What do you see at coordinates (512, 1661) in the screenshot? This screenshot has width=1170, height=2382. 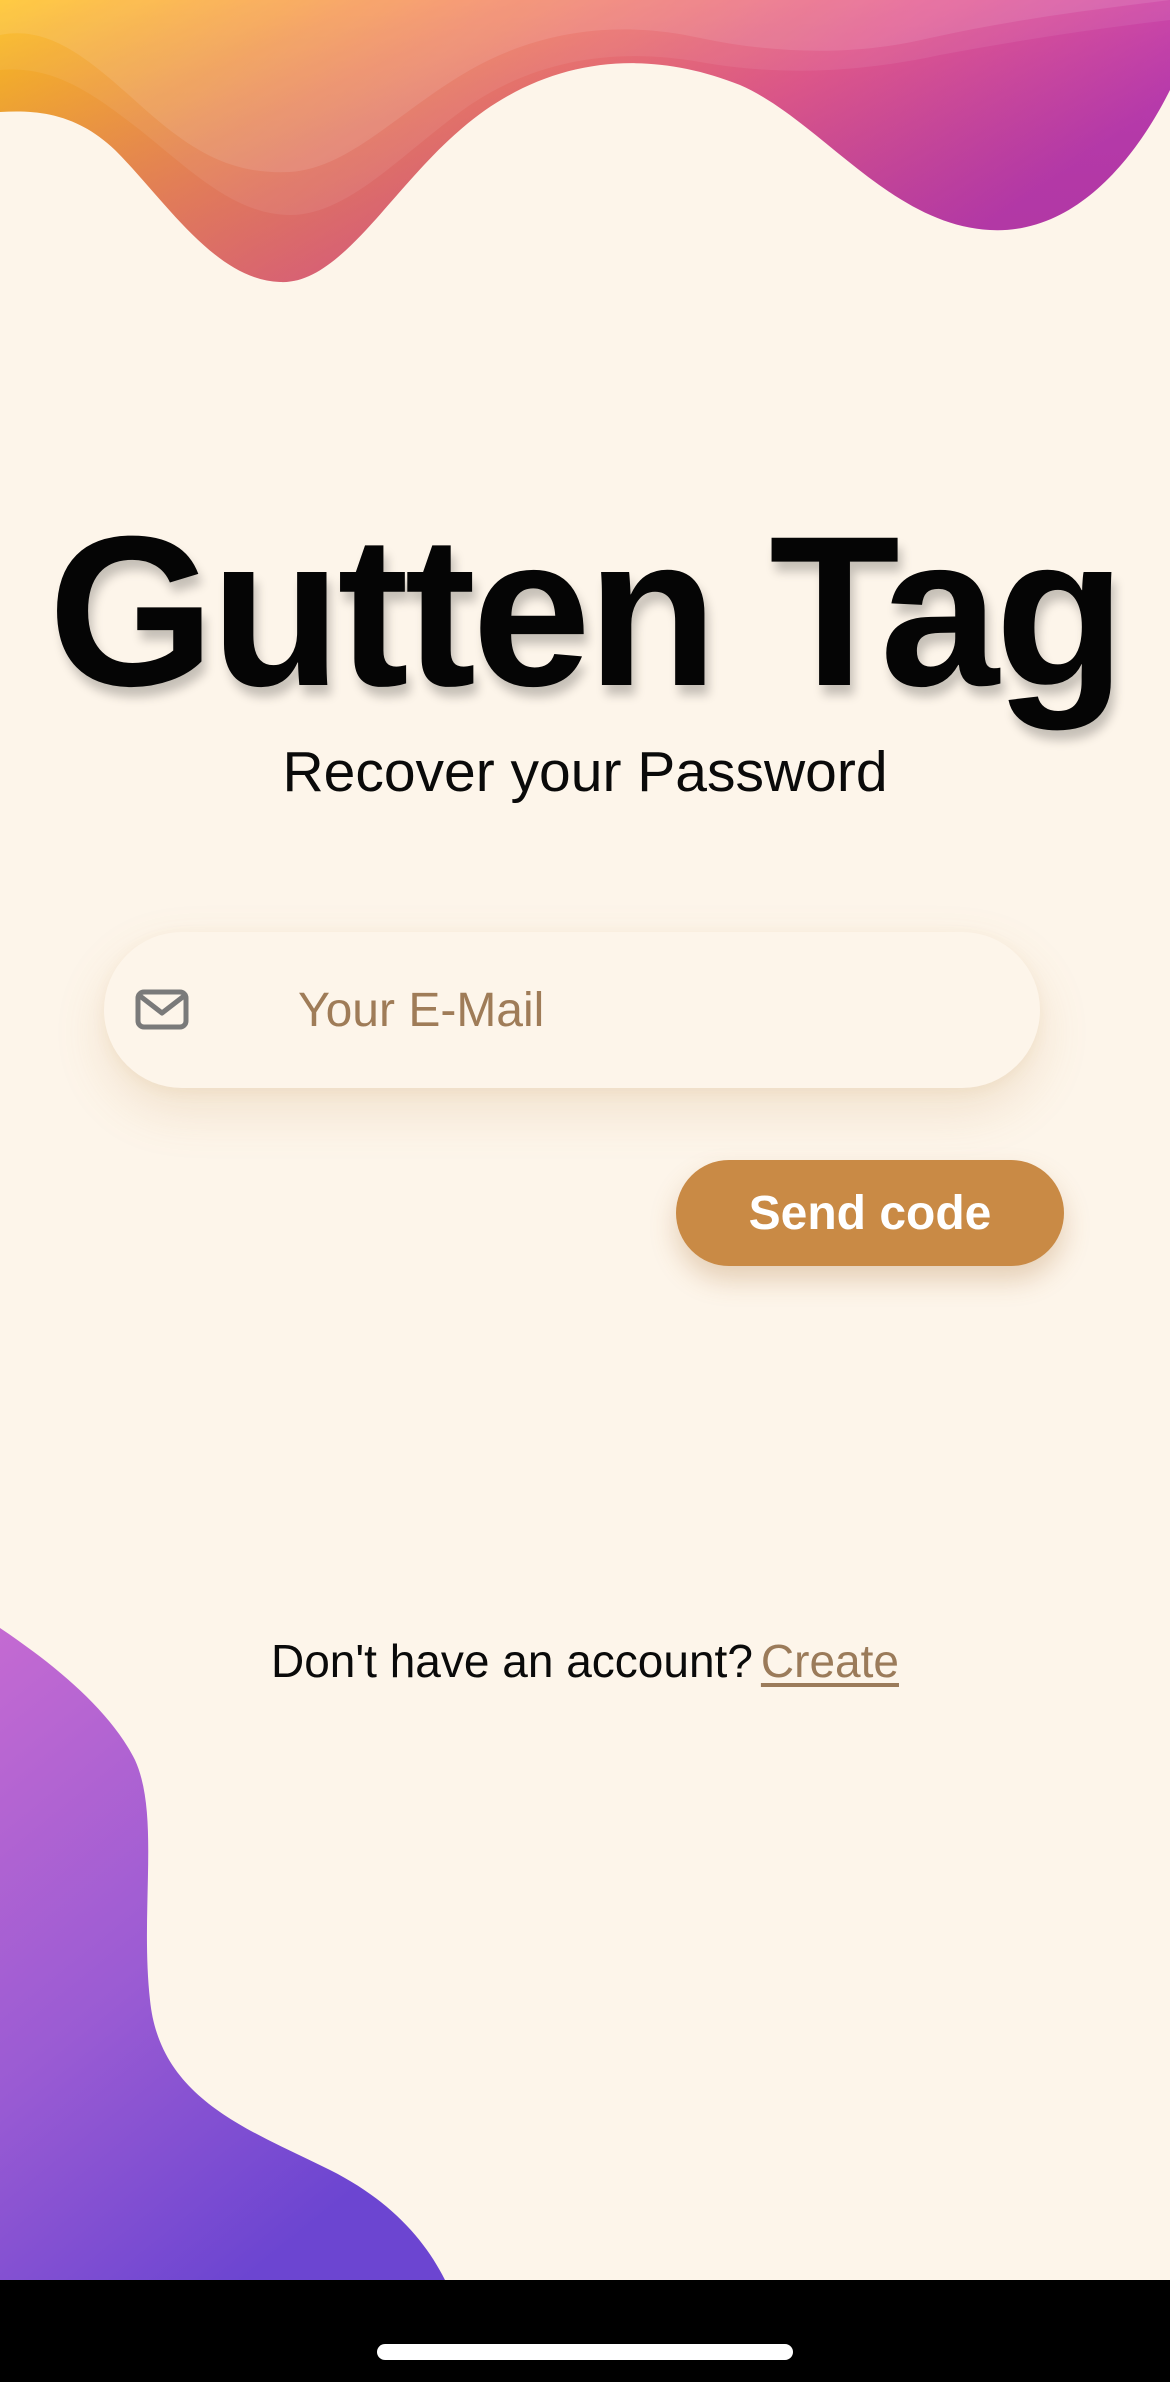 I see `no-account-prompt: Don't have an account?` at bounding box center [512, 1661].